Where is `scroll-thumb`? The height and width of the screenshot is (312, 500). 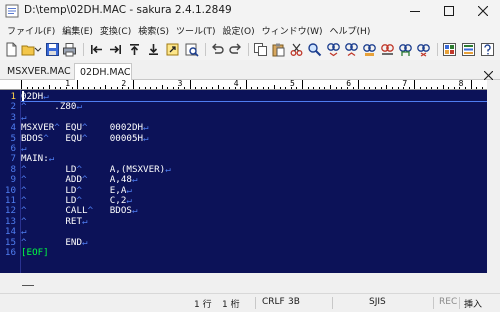
scroll-thumb is located at coordinates (28, 285).